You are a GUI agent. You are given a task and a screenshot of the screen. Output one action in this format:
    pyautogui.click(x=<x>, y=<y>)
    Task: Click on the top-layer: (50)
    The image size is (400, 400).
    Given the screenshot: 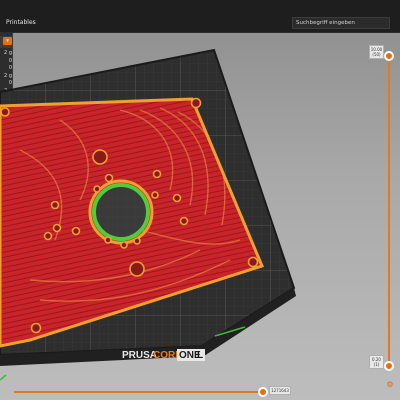 What is the action you would take?
    pyautogui.click(x=376, y=54)
    